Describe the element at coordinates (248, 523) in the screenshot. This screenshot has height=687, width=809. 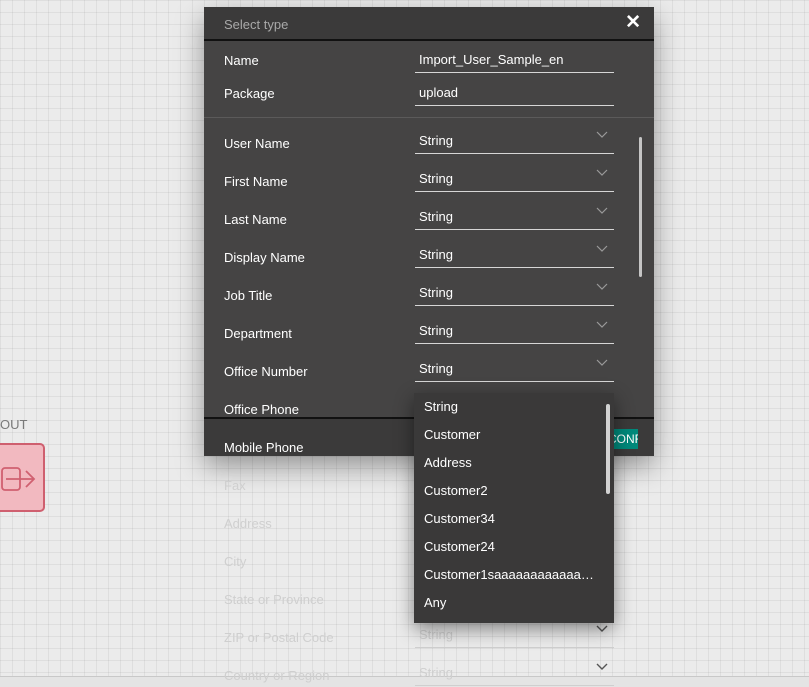
I see `field-label: Address` at that location.